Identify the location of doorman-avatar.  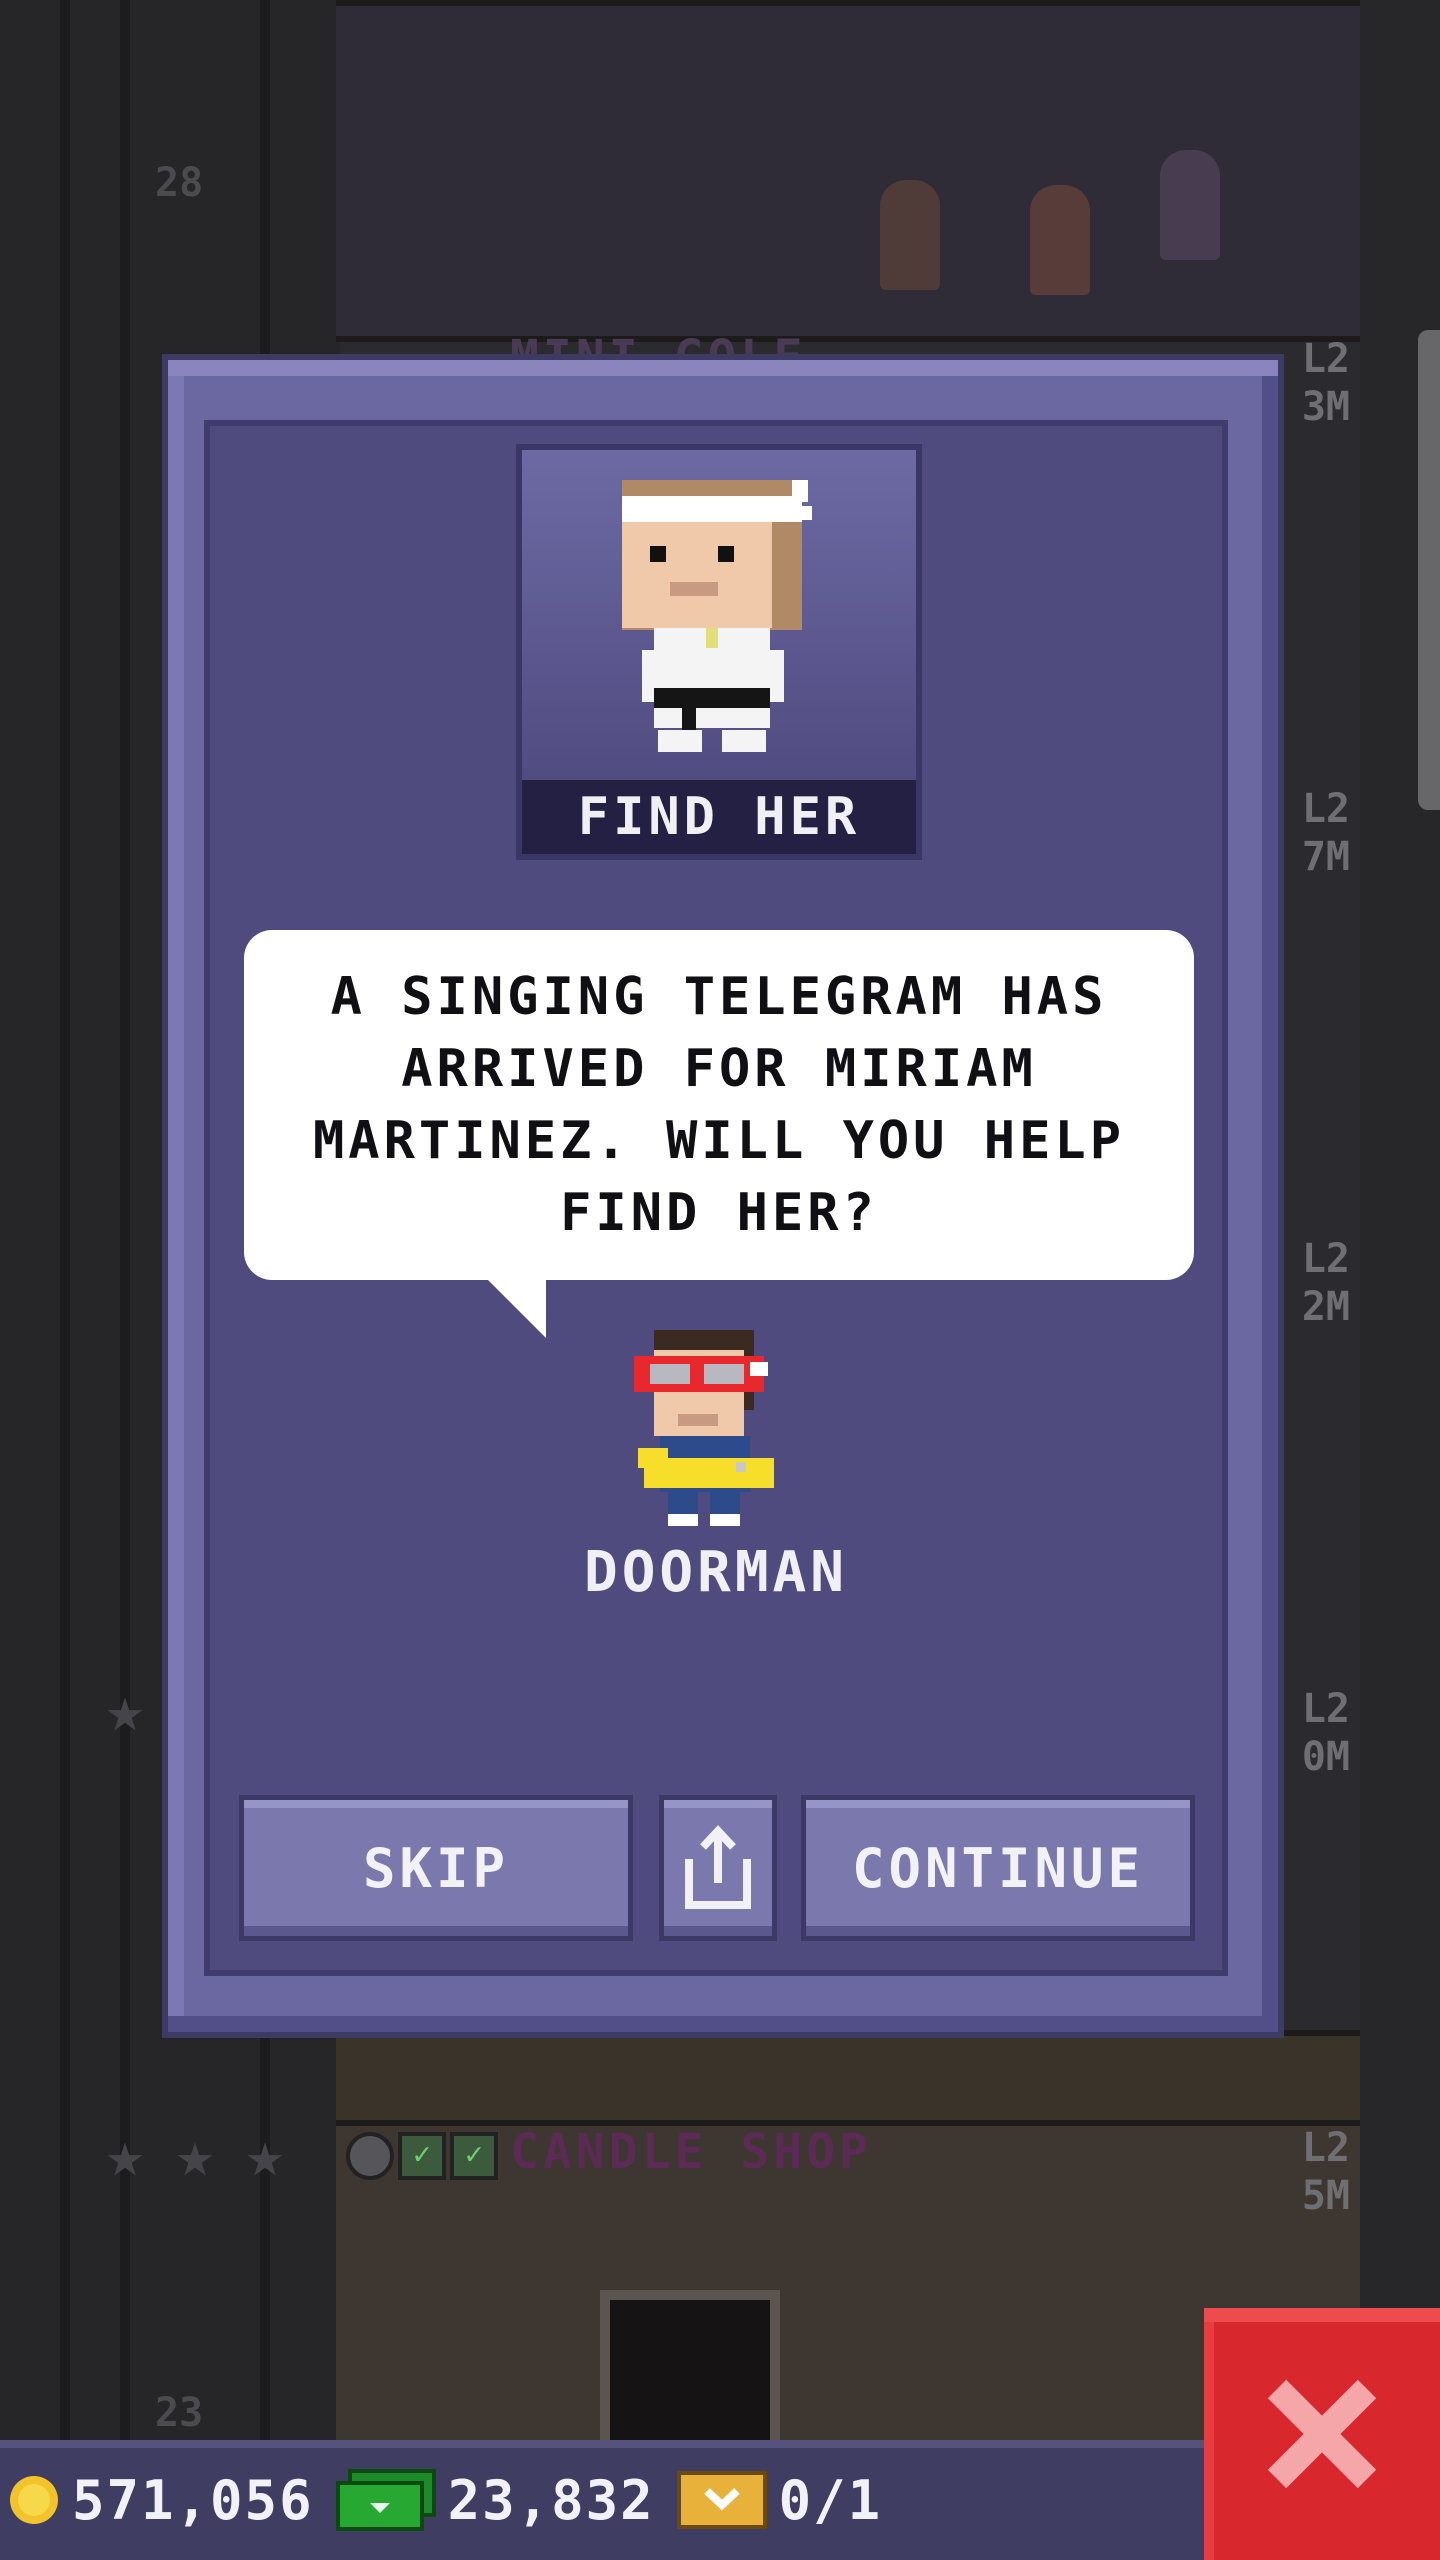
(704, 1428).